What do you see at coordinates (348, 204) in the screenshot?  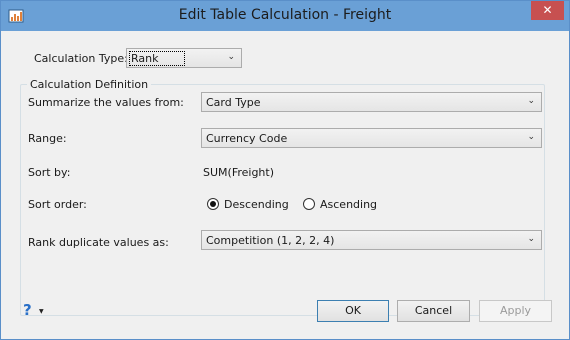 I see `ascending-label: Ascending` at bounding box center [348, 204].